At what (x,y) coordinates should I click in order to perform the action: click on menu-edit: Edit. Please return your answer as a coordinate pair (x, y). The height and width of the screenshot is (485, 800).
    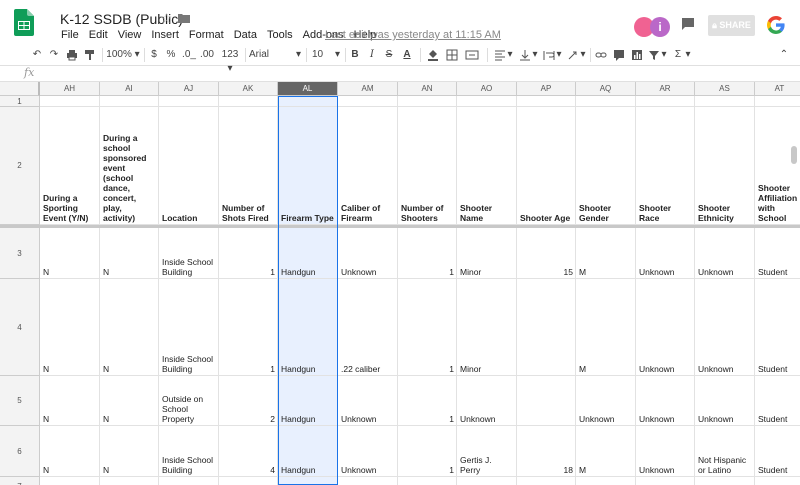
    Looking at the image, I should click on (98, 35).